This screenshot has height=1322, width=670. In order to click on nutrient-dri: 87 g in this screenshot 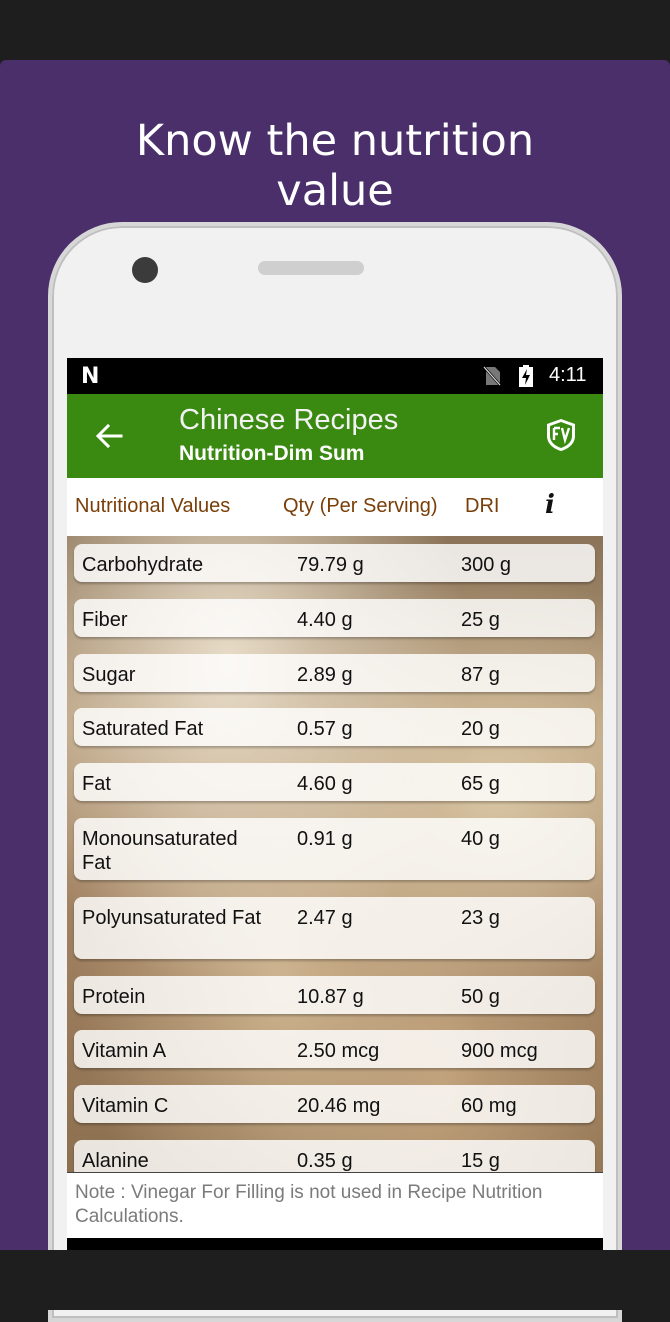, I will do `click(480, 675)`.